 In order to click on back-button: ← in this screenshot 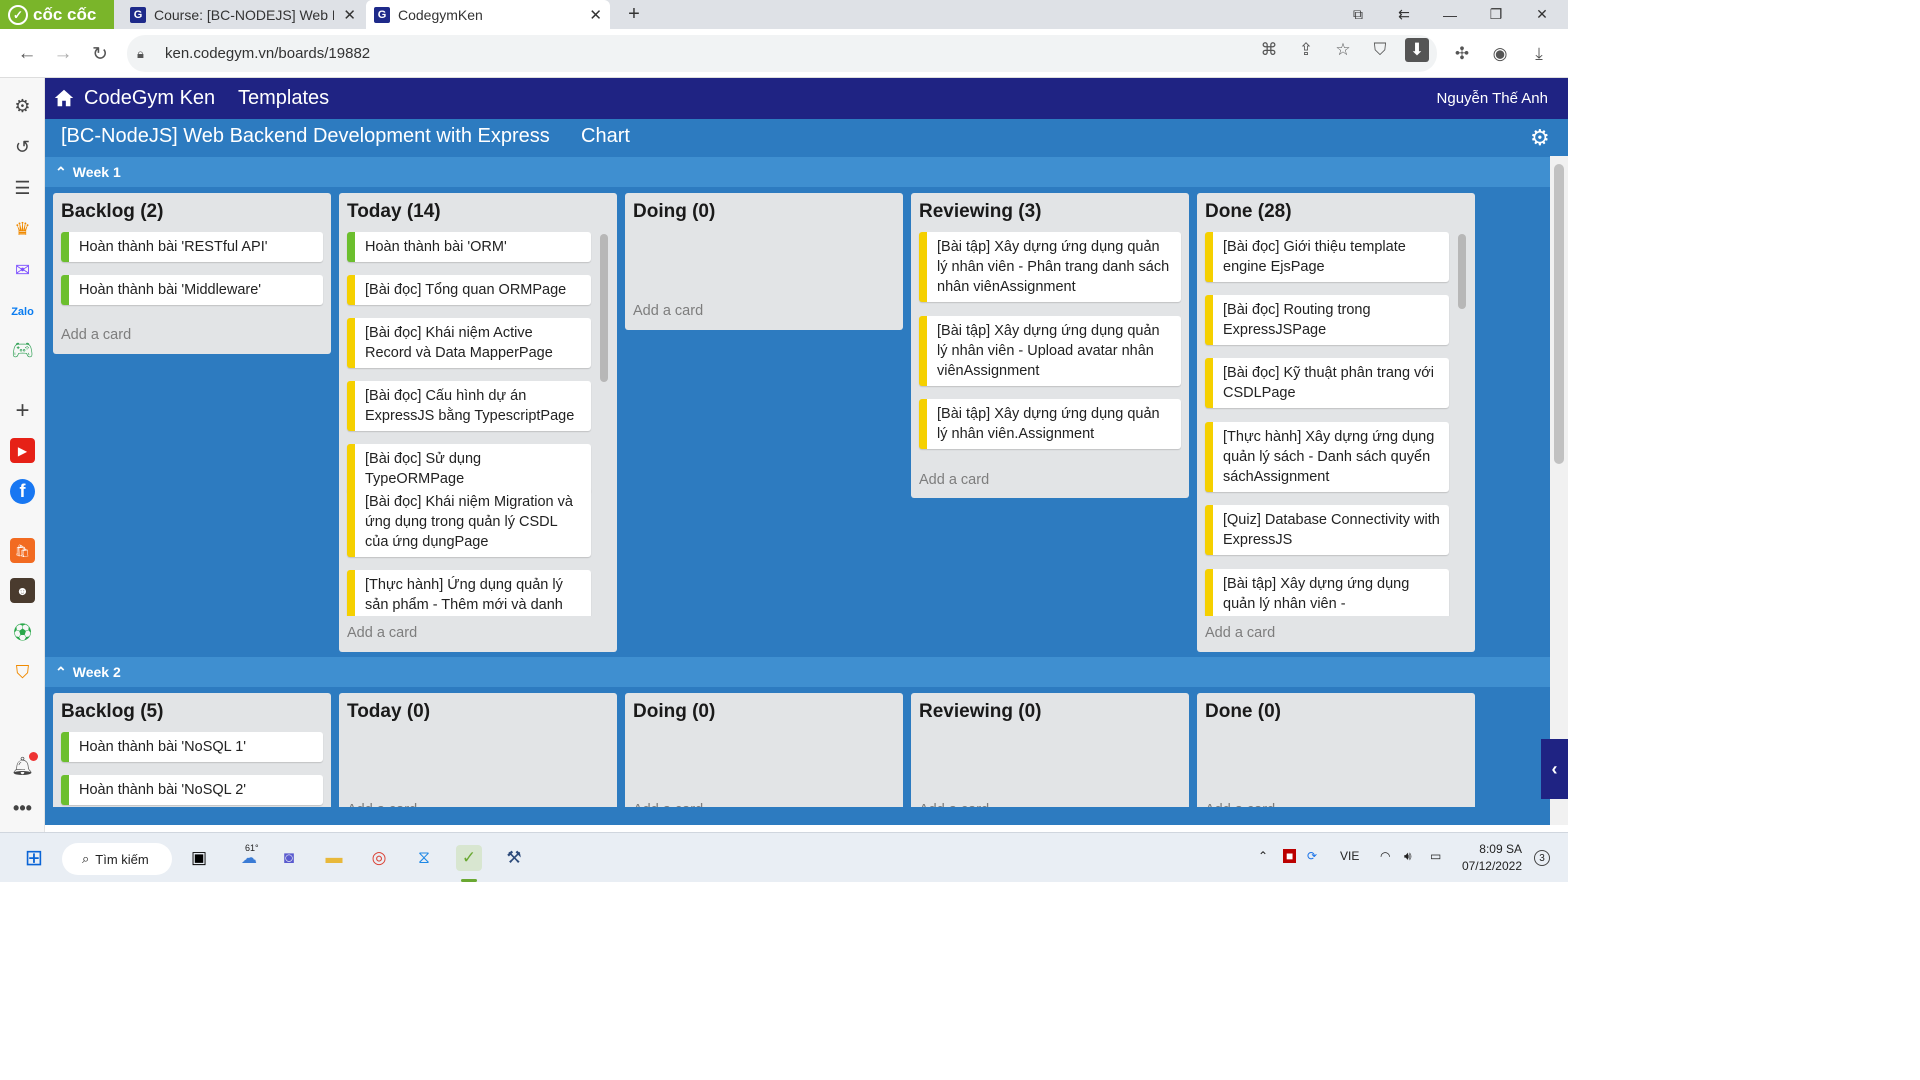, I will do `click(27, 54)`.